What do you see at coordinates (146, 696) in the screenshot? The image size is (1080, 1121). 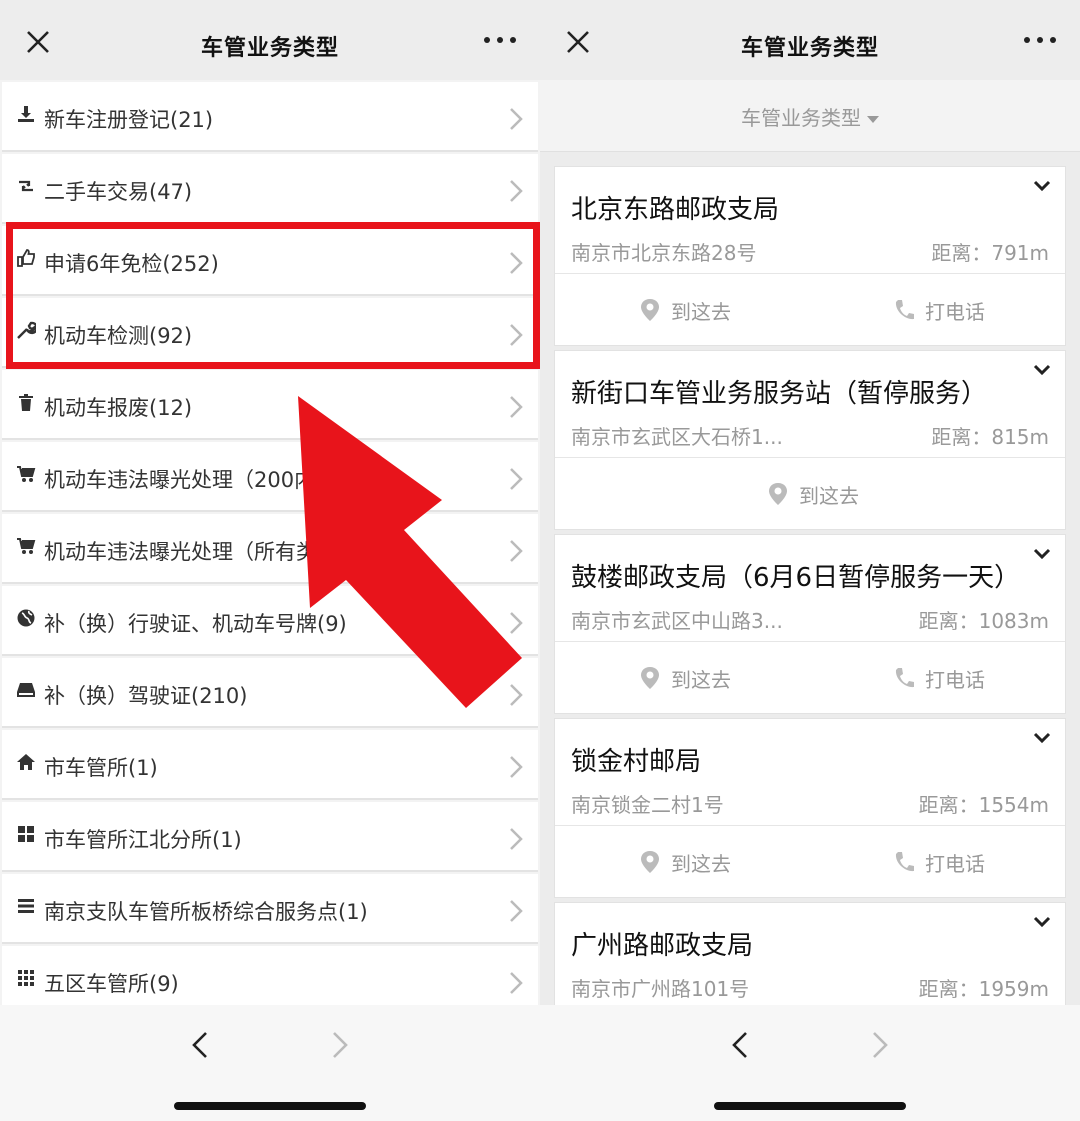 I see `list-item-label: 补（换）驾驶证(210)` at bounding box center [146, 696].